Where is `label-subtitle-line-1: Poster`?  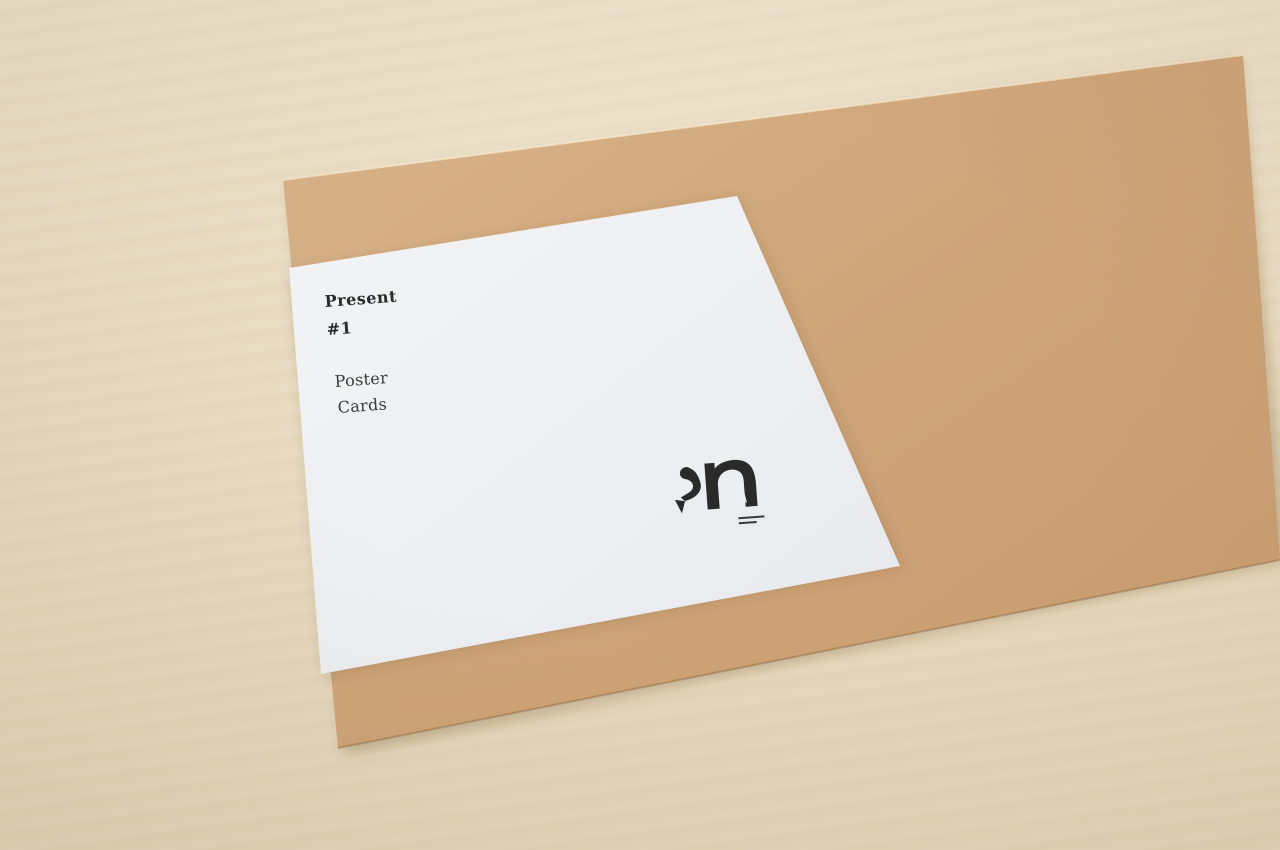 label-subtitle-line-1: Poster is located at coordinates (361, 379).